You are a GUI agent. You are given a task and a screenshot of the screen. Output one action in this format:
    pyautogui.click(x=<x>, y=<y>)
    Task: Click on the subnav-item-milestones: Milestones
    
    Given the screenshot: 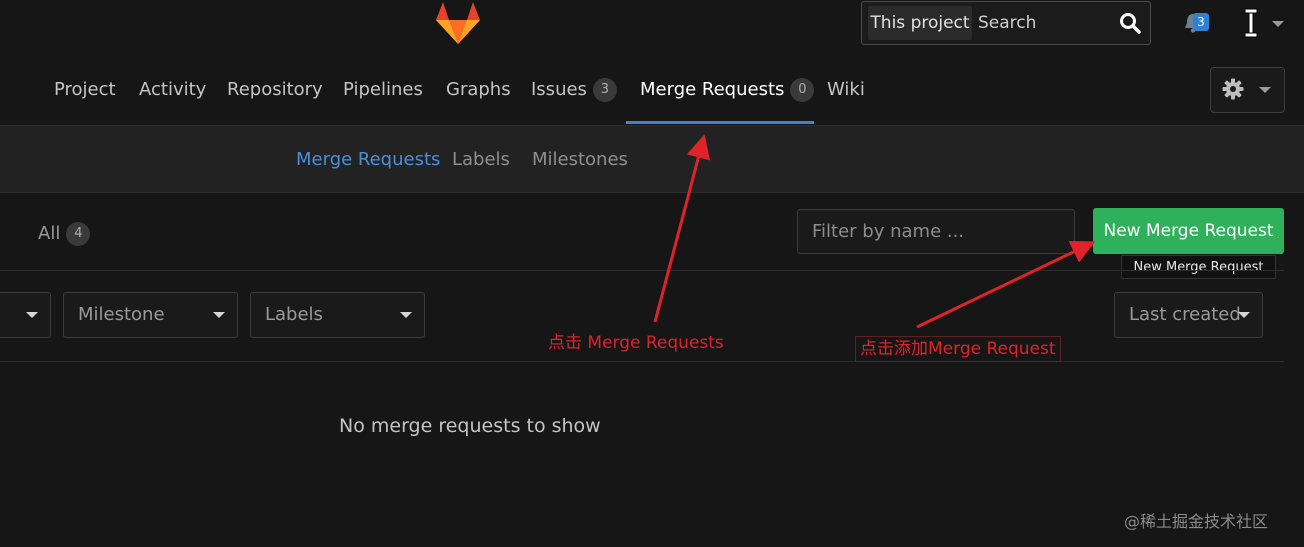 What is the action you would take?
    pyautogui.click(x=580, y=160)
    